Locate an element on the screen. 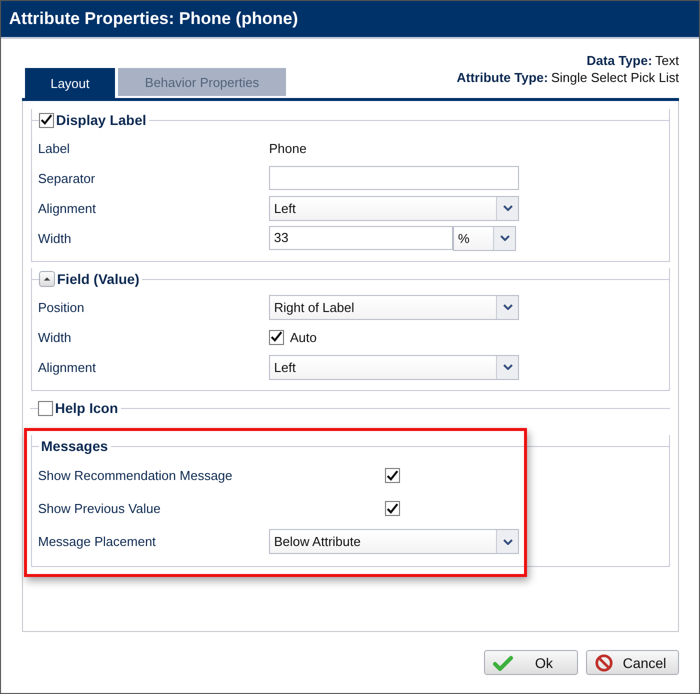 Image resolution: width=700 pixels, height=694 pixels. dropdown: Right of Label is located at coordinates (394, 307).